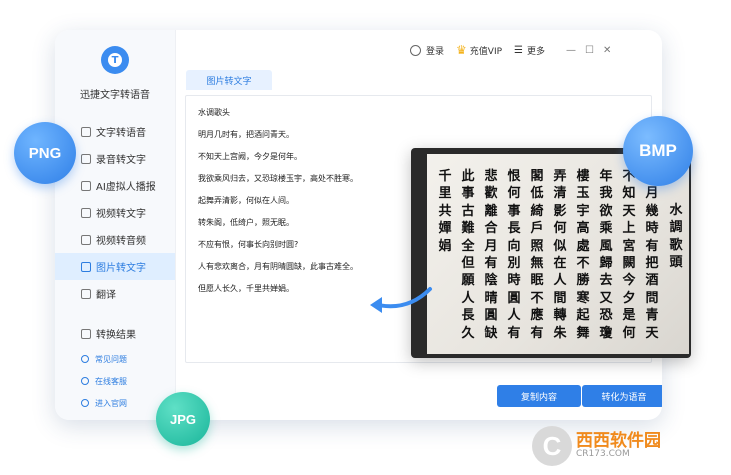 The height and width of the screenshot is (475, 731). I want to click on watermark-text: 西西软件园 CR173.COM, so click(618, 446).